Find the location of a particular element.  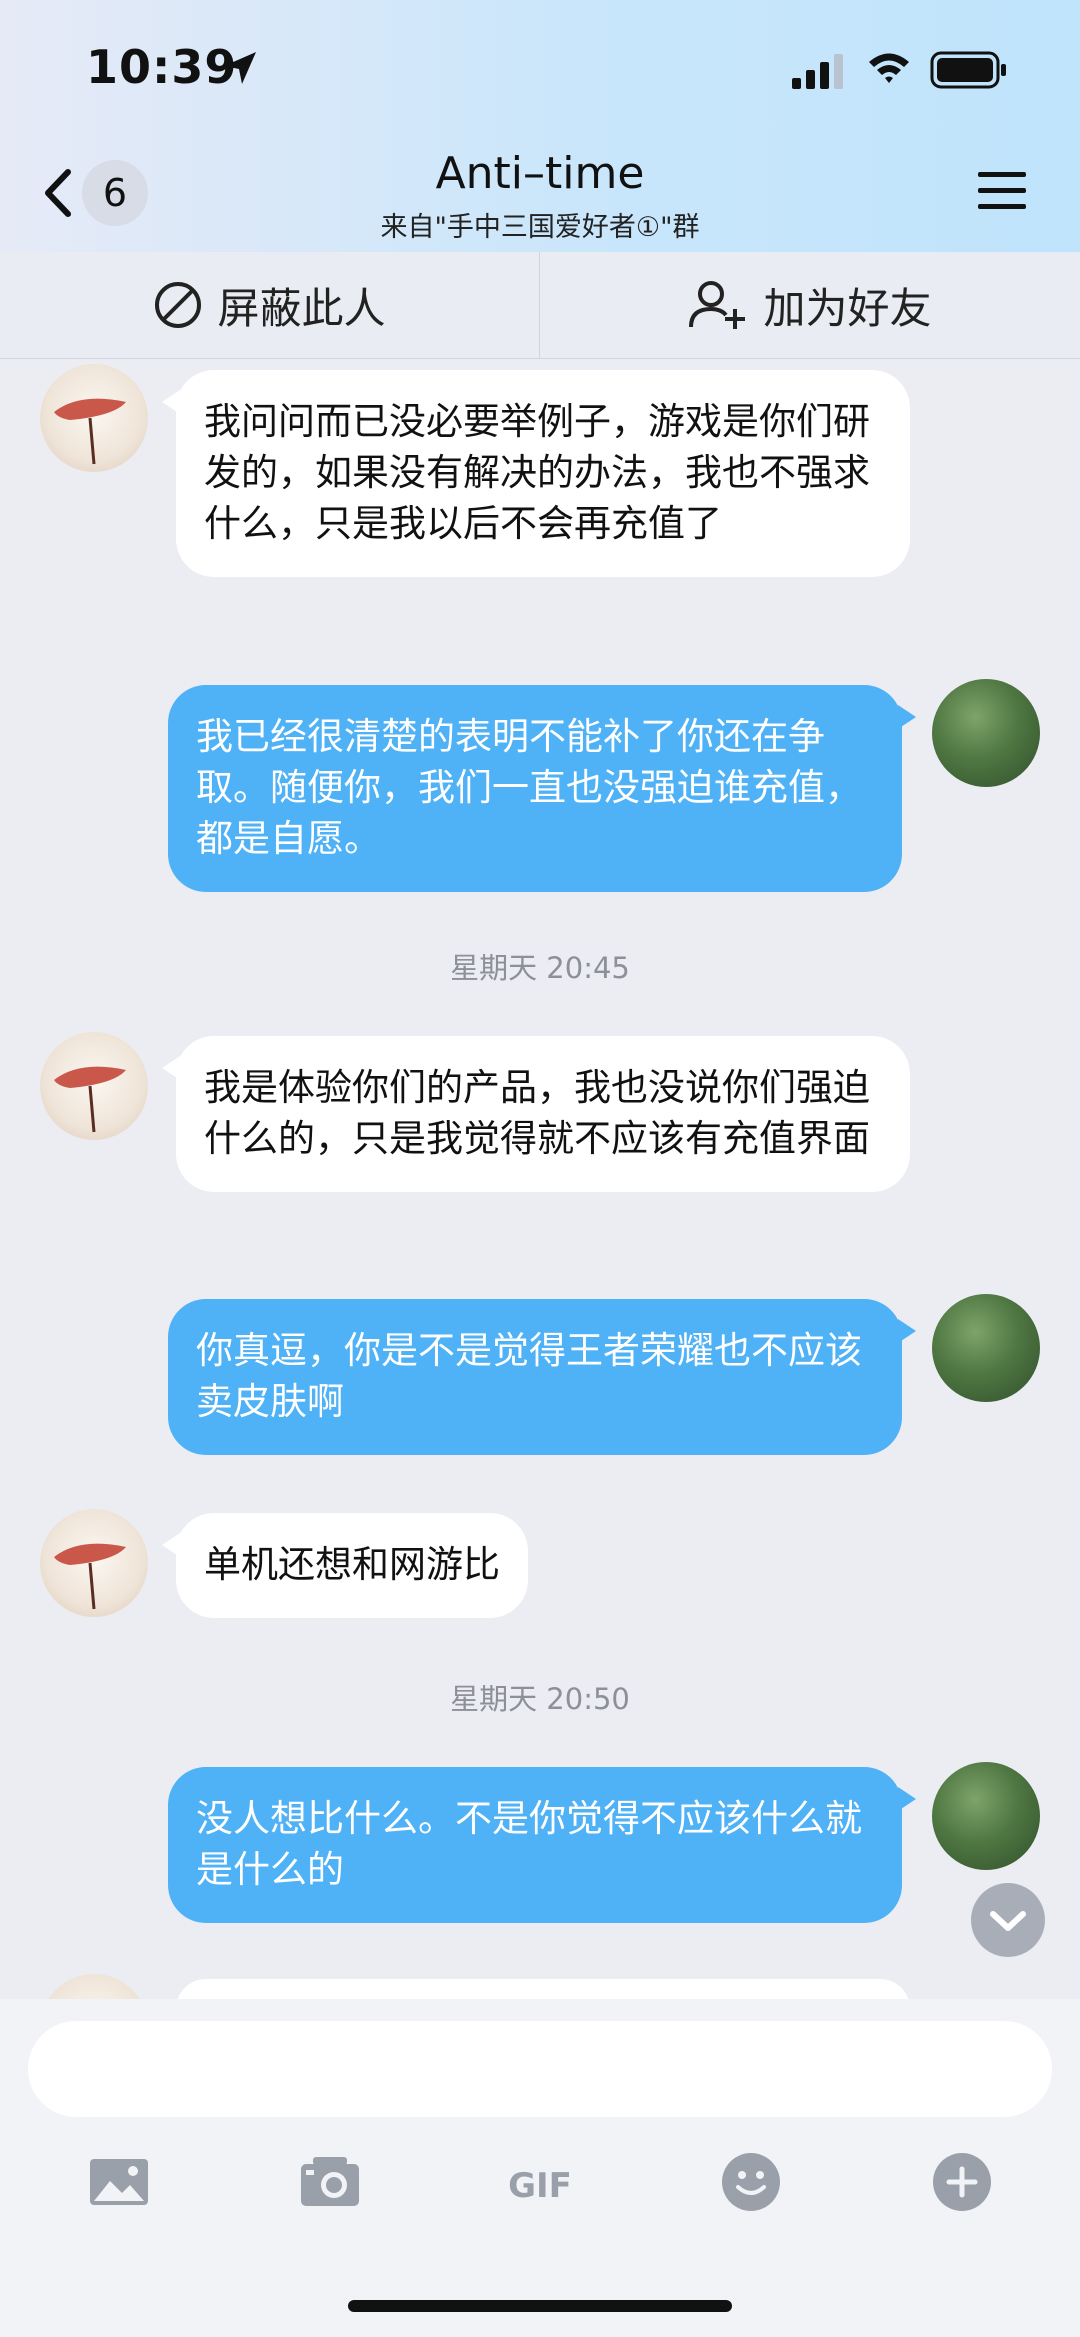

message-timestamp: 星期天 20:45 is located at coordinates (540, 968).